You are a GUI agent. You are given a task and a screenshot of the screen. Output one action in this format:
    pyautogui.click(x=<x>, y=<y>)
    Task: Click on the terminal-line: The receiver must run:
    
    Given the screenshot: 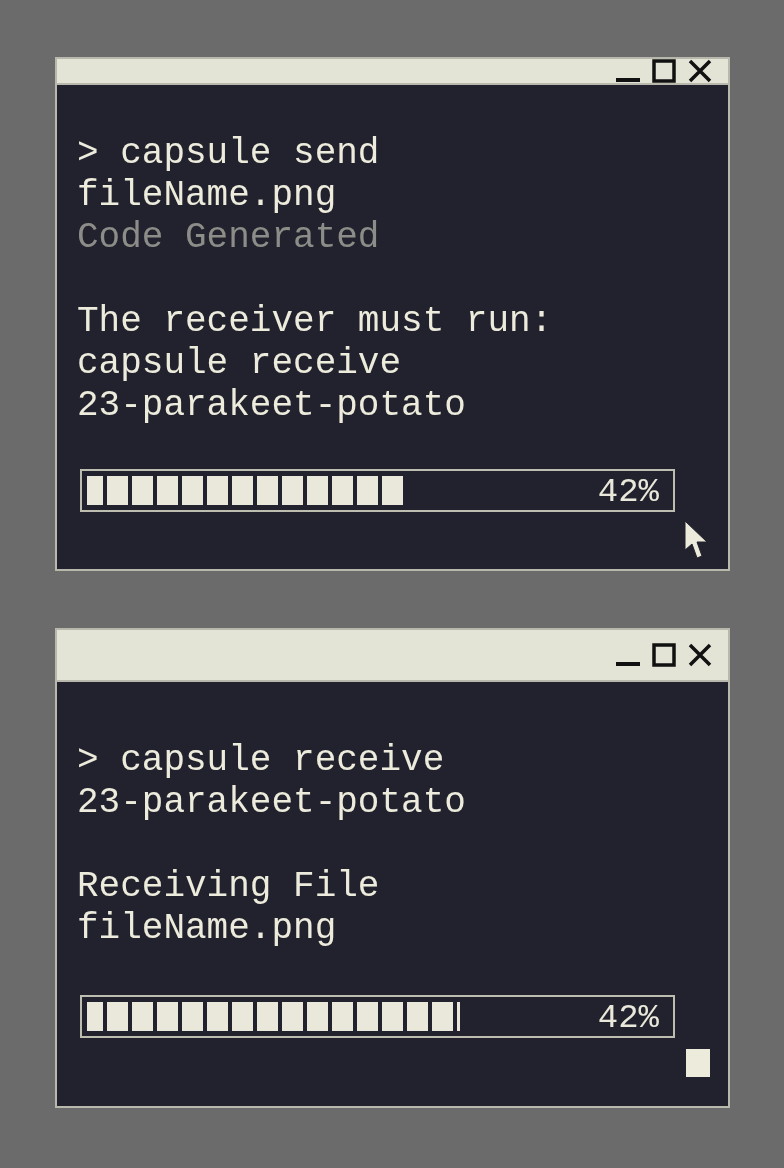 What is the action you would take?
    pyautogui.click(x=315, y=322)
    